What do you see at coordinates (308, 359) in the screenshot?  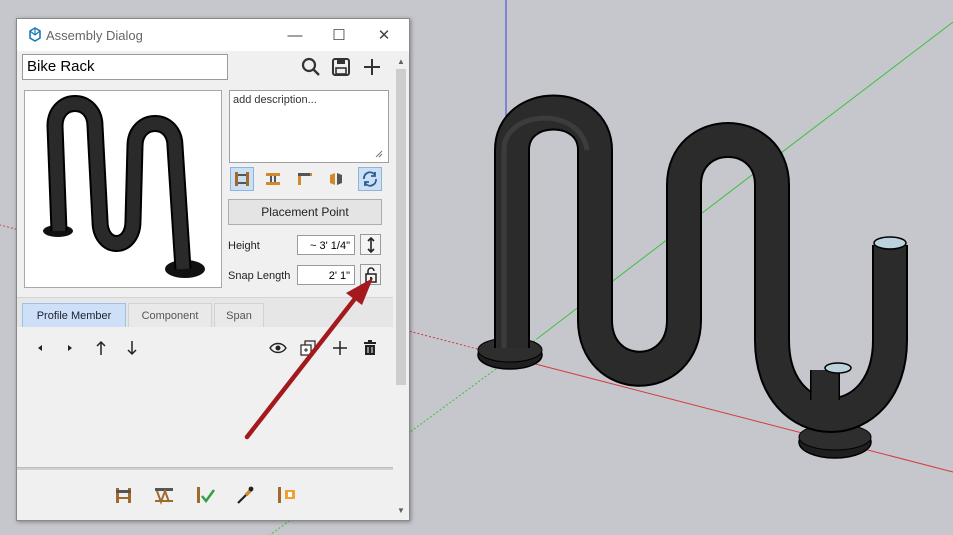 I see `annotation-arrow` at bounding box center [308, 359].